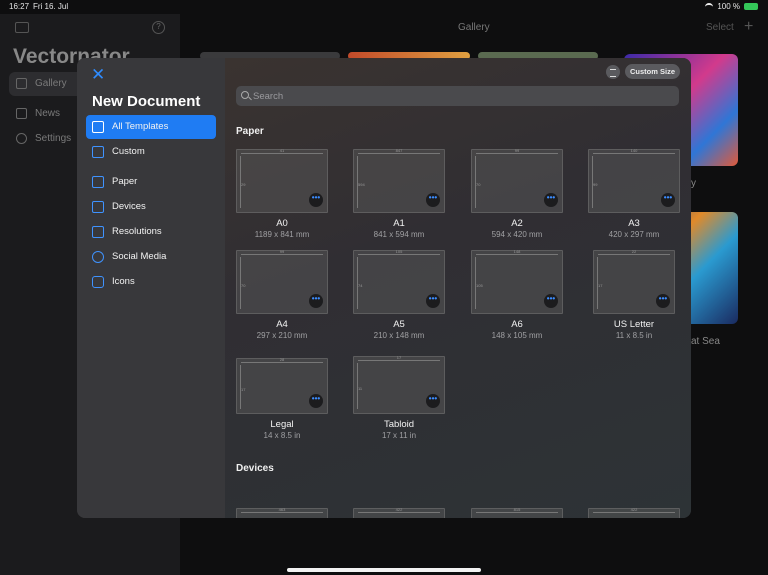  I want to click on category-label: Custom, so click(128, 151).